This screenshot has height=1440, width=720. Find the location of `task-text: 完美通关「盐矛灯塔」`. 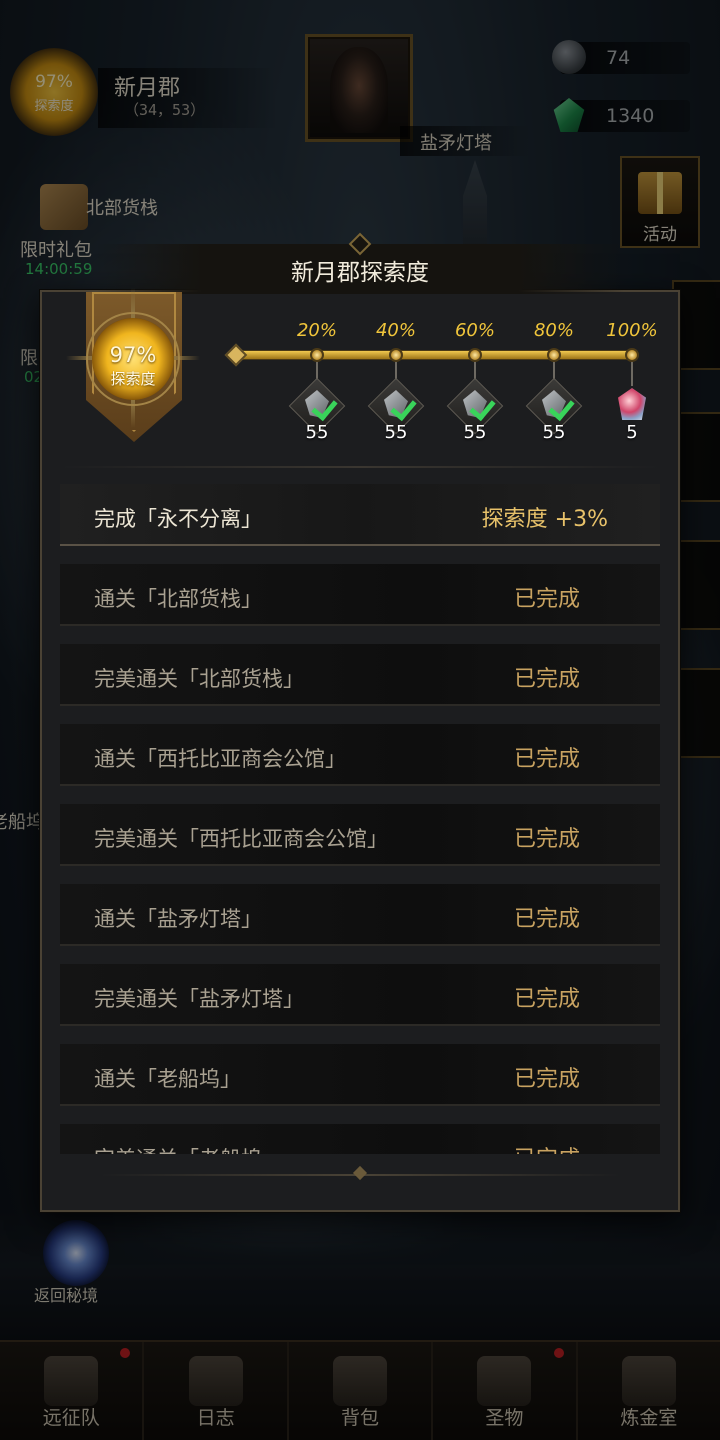

task-text: 完美通关「盐矛灯塔」 is located at coordinates (199, 999).